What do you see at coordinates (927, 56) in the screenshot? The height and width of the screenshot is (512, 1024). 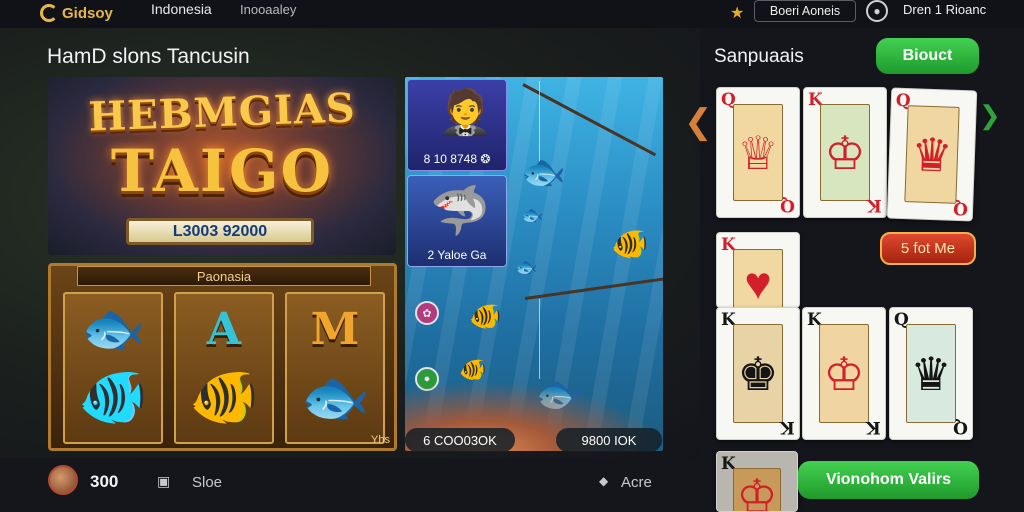 I see `select-button: Biouct` at bounding box center [927, 56].